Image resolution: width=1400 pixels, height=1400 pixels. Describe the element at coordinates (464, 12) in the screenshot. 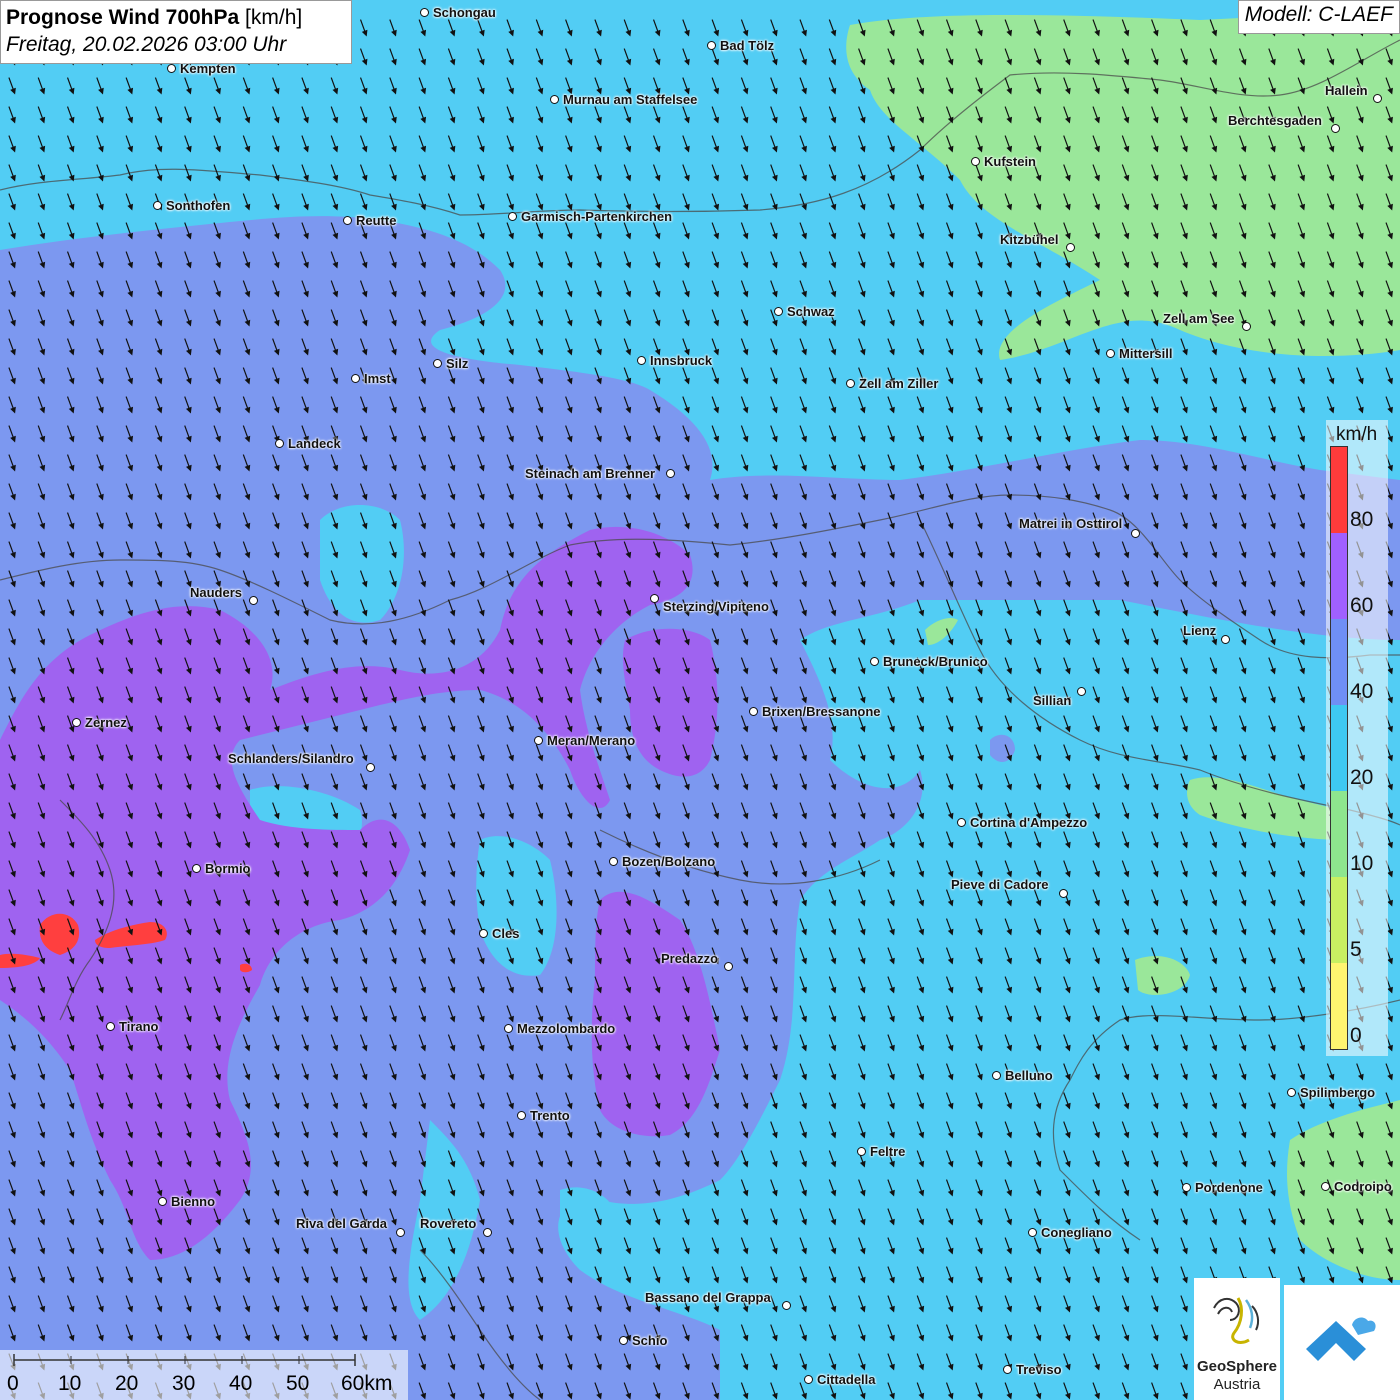

I see `city-label-schongau: Schongau` at that location.